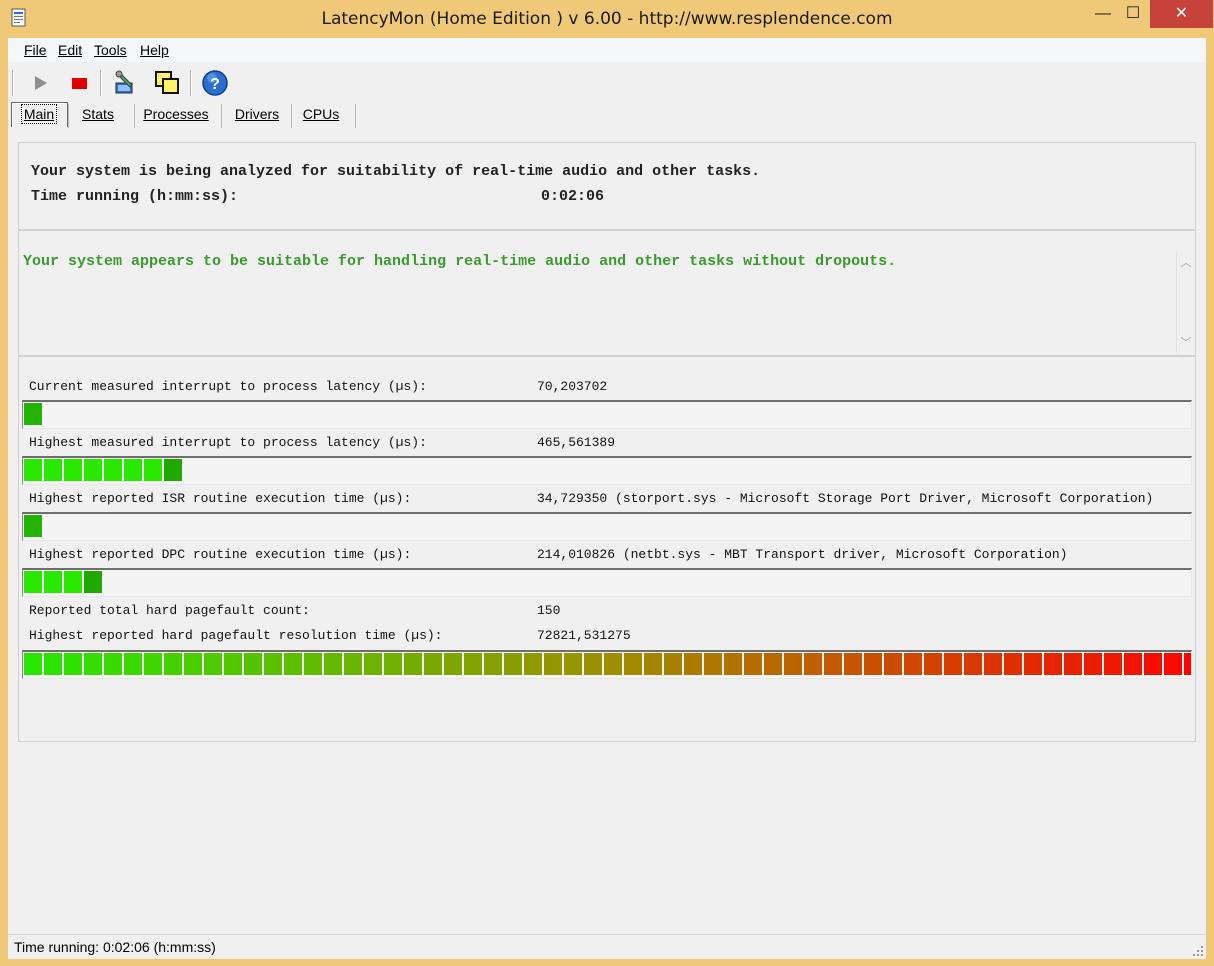 The height and width of the screenshot is (966, 1214). I want to click on metric-value: 70,203702, so click(572, 386).